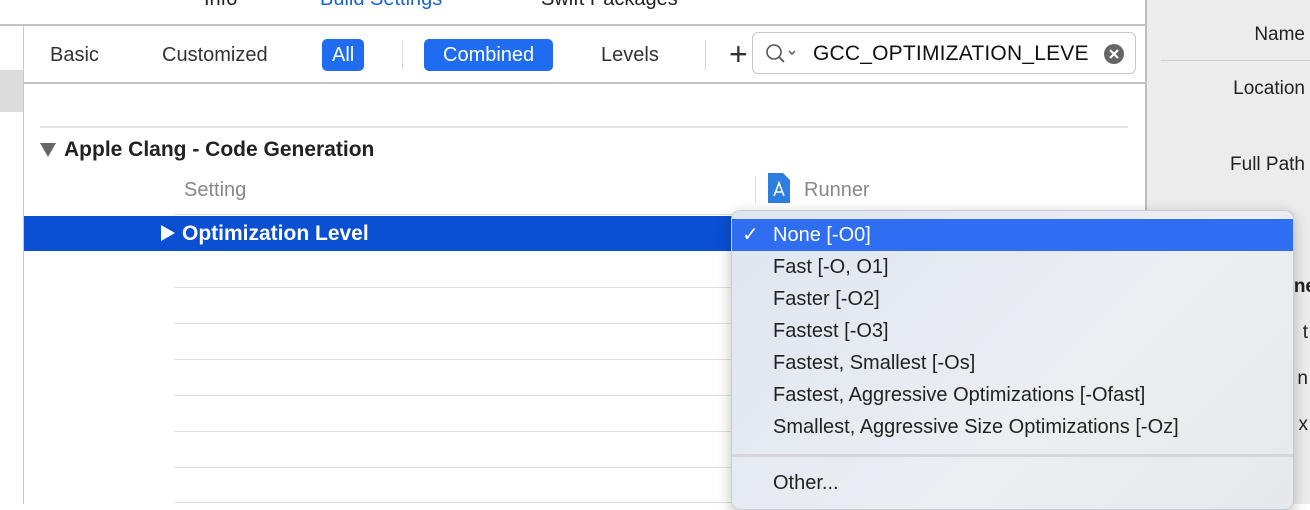 Image resolution: width=1310 pixels, height=510 pixels. I want to click on menu-item-fastest-smallest: Fastest, Smallest [-Os], so click(1012, 363).